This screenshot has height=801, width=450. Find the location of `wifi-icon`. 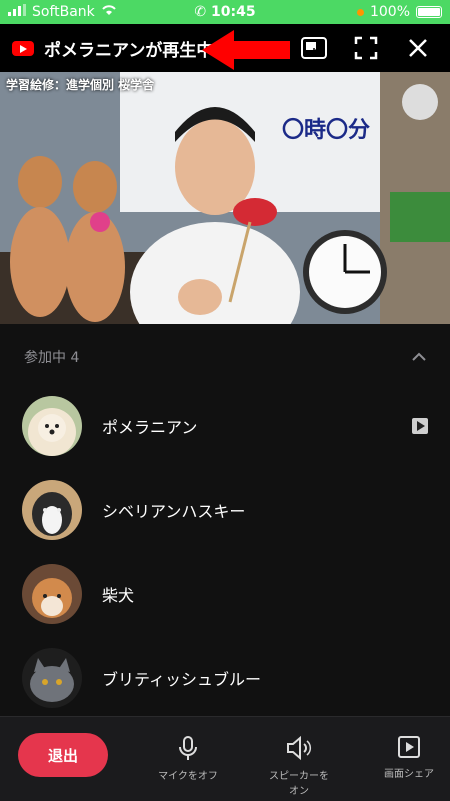

wifi-icon is located at coordinates (109, 12).